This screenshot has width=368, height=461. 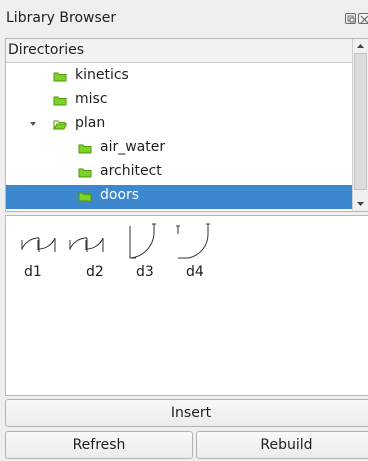 I want to click on library-item-label: d4, so click(x=195, y=272).